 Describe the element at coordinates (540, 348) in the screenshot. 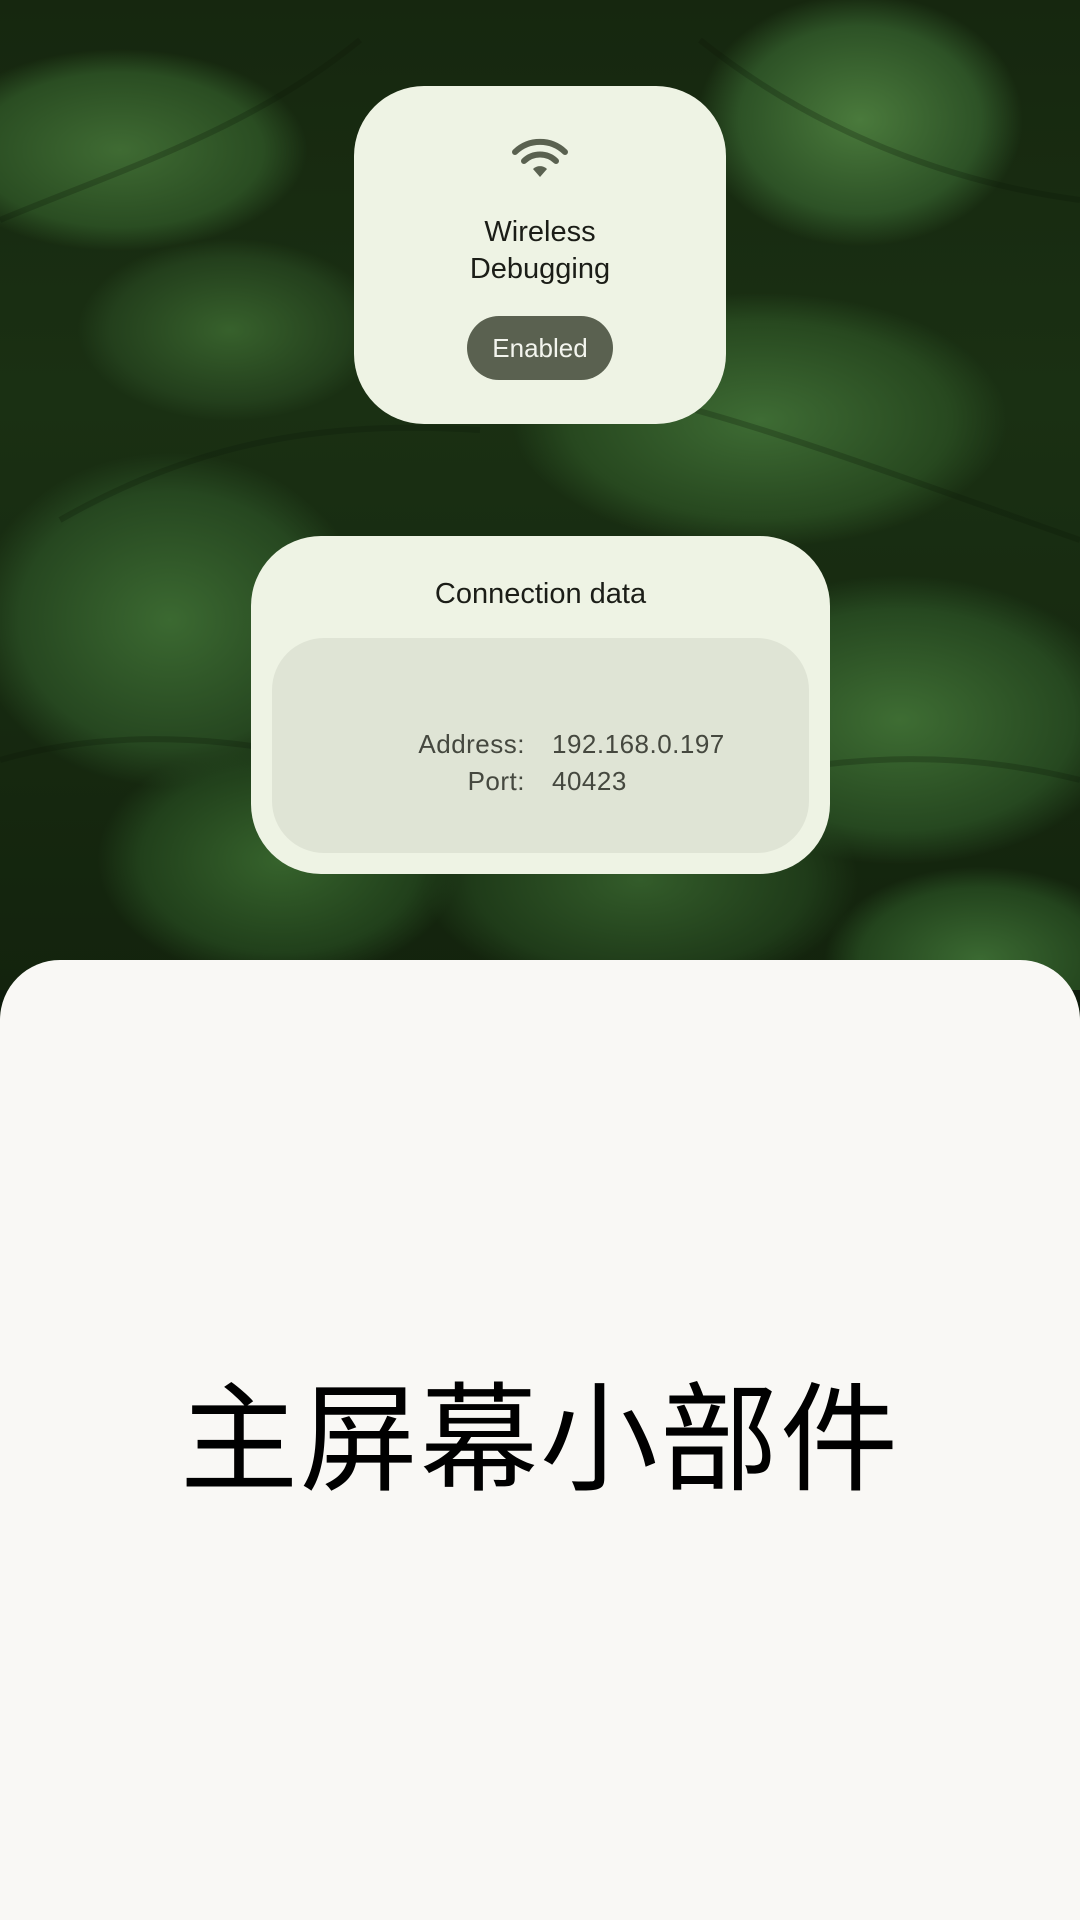

I see `status-toggle-button: Enabled` at that location.